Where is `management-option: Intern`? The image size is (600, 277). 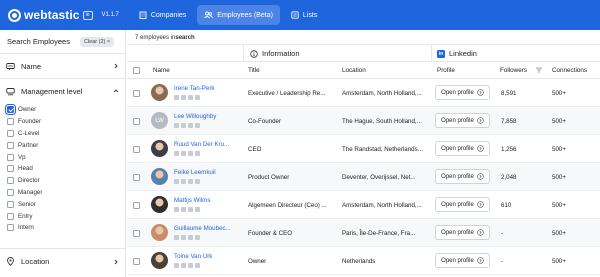 management-option: Intern is located at coordinates (62, 228).